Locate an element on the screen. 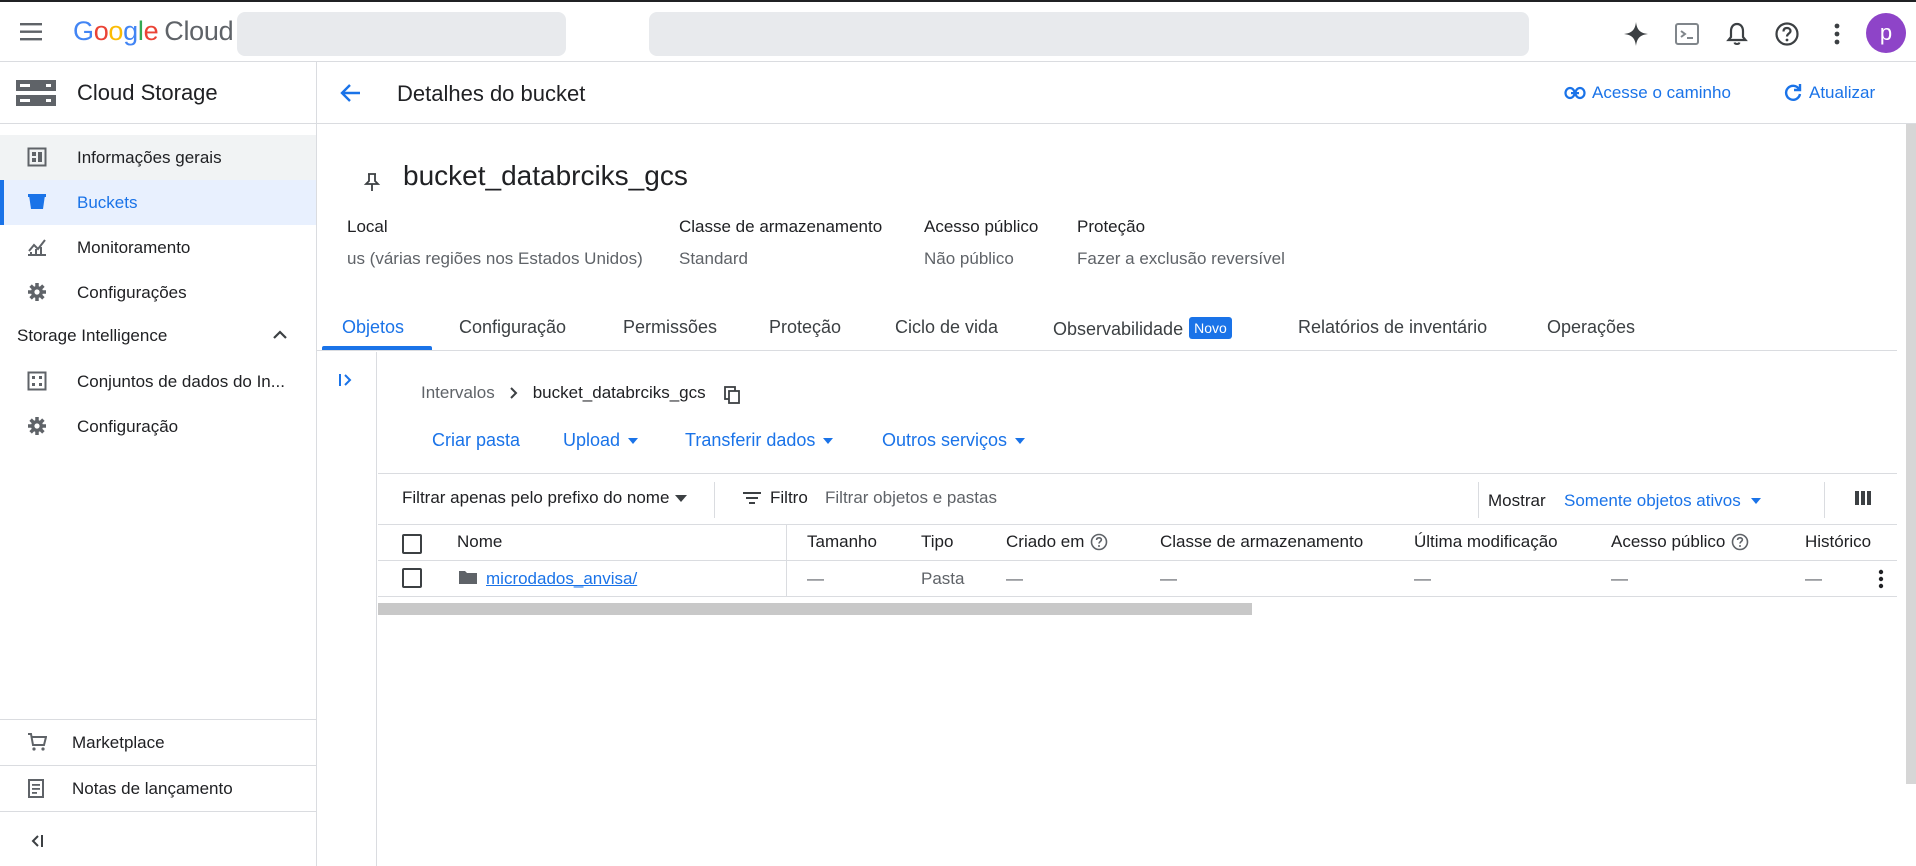  object-name-link: microdados_anvisa/ is located at coordinates (561, 579).